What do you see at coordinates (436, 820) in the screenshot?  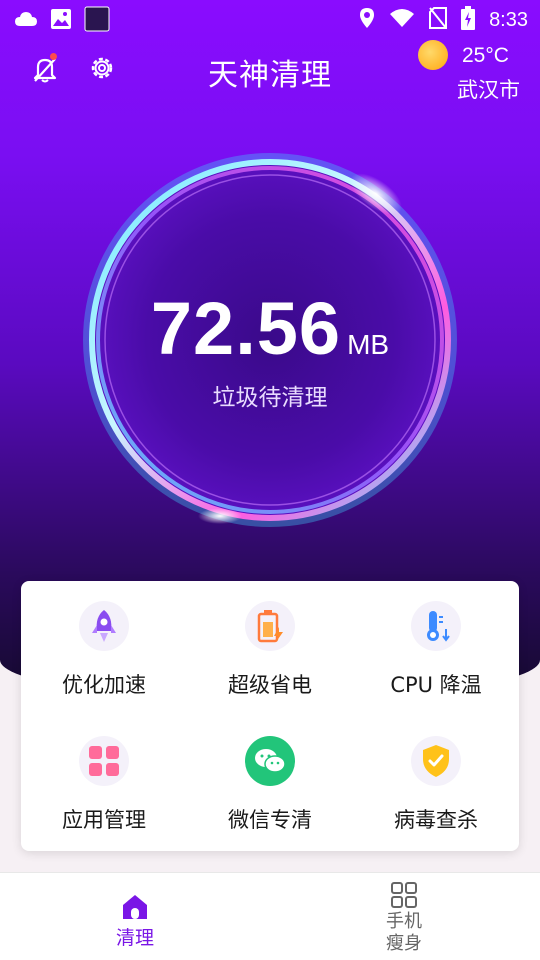 I see `feature-label: 病毒查杀` at bounding box center [436, 820].